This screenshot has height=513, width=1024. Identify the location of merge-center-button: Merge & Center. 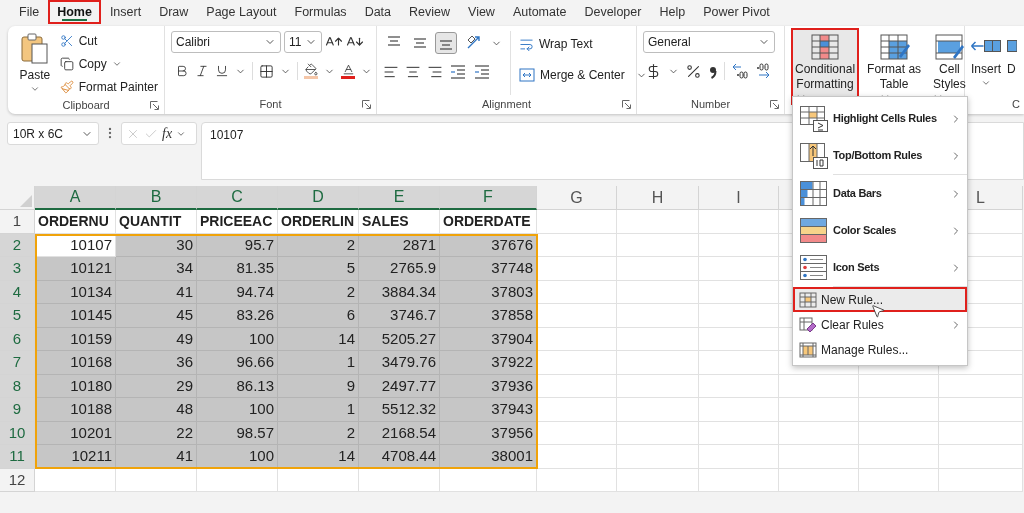
(583, 75).